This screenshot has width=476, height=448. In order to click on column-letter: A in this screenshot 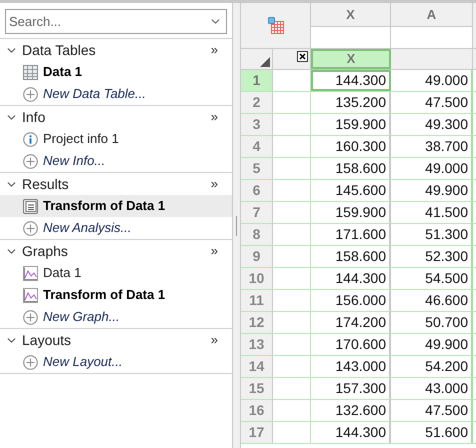, I will do `click(431, 15)`.